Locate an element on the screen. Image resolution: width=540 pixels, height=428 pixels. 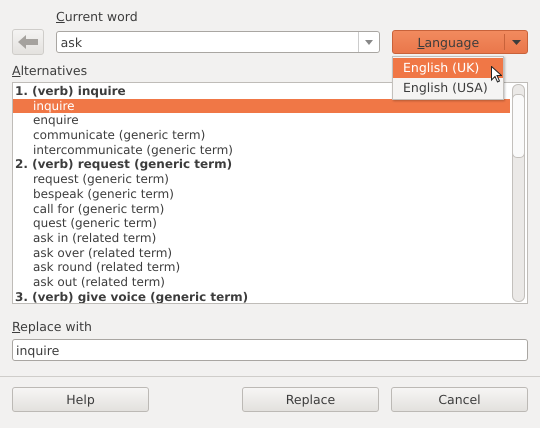
current-word-combo: ask is located at coordinates (218, 42).